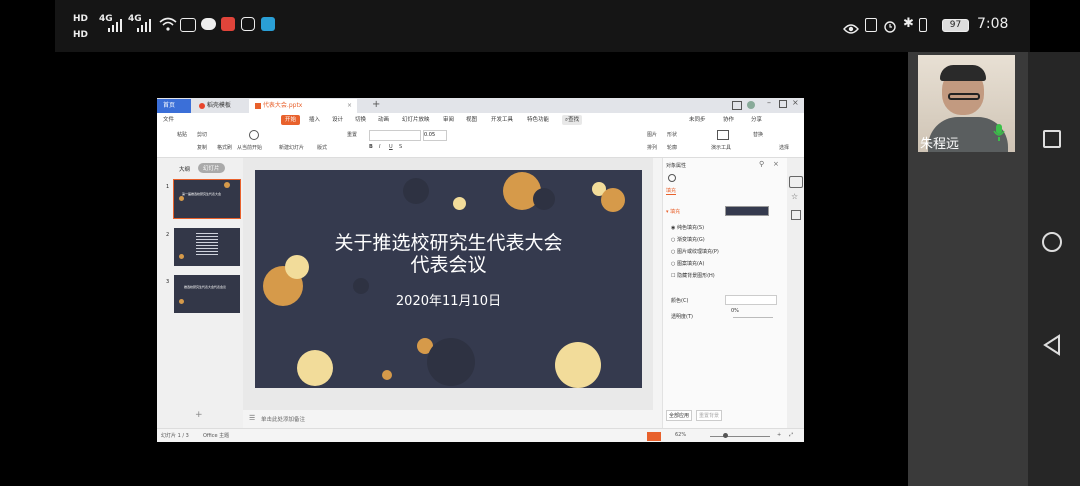 This screenshot has height=486, width=1080. I want to click on close-tab-icon: ×, so click(349, 106).